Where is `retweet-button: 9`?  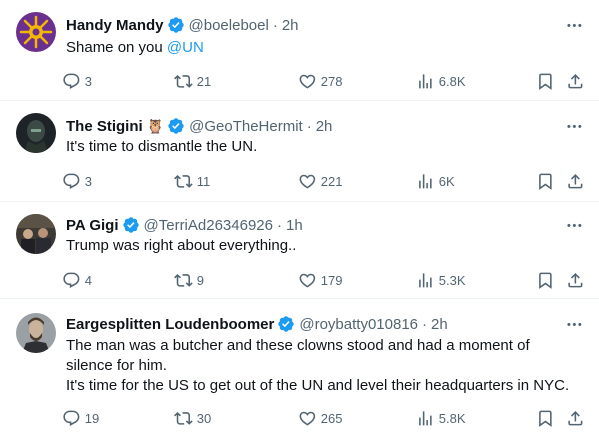
retweet-button: 9 is located at coordinates (189, 280).